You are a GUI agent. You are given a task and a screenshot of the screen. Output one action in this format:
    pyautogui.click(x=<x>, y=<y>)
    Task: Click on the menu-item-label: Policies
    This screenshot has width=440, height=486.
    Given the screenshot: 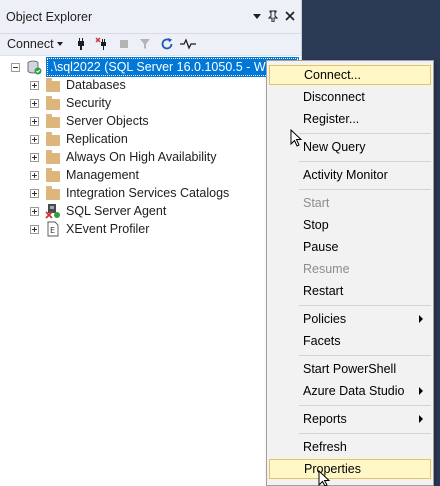 What is the action you would take?
    pyautogui.click(x=325, y=319)
    